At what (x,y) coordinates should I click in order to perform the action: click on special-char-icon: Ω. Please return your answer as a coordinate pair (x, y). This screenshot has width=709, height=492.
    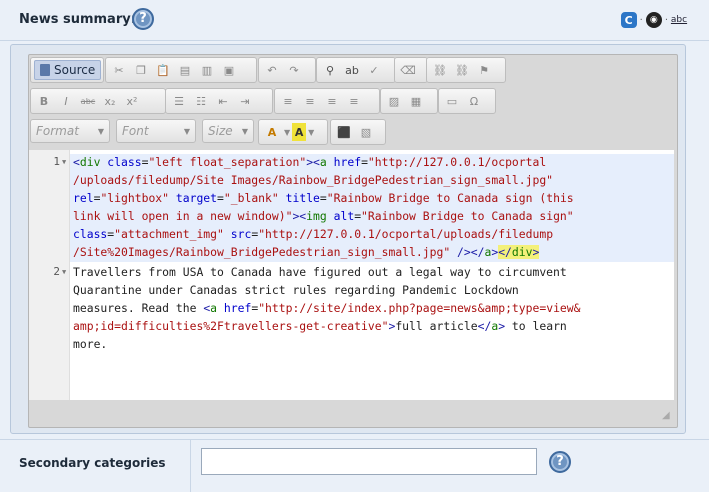
    Looking at the image, I should click on (474, 101).